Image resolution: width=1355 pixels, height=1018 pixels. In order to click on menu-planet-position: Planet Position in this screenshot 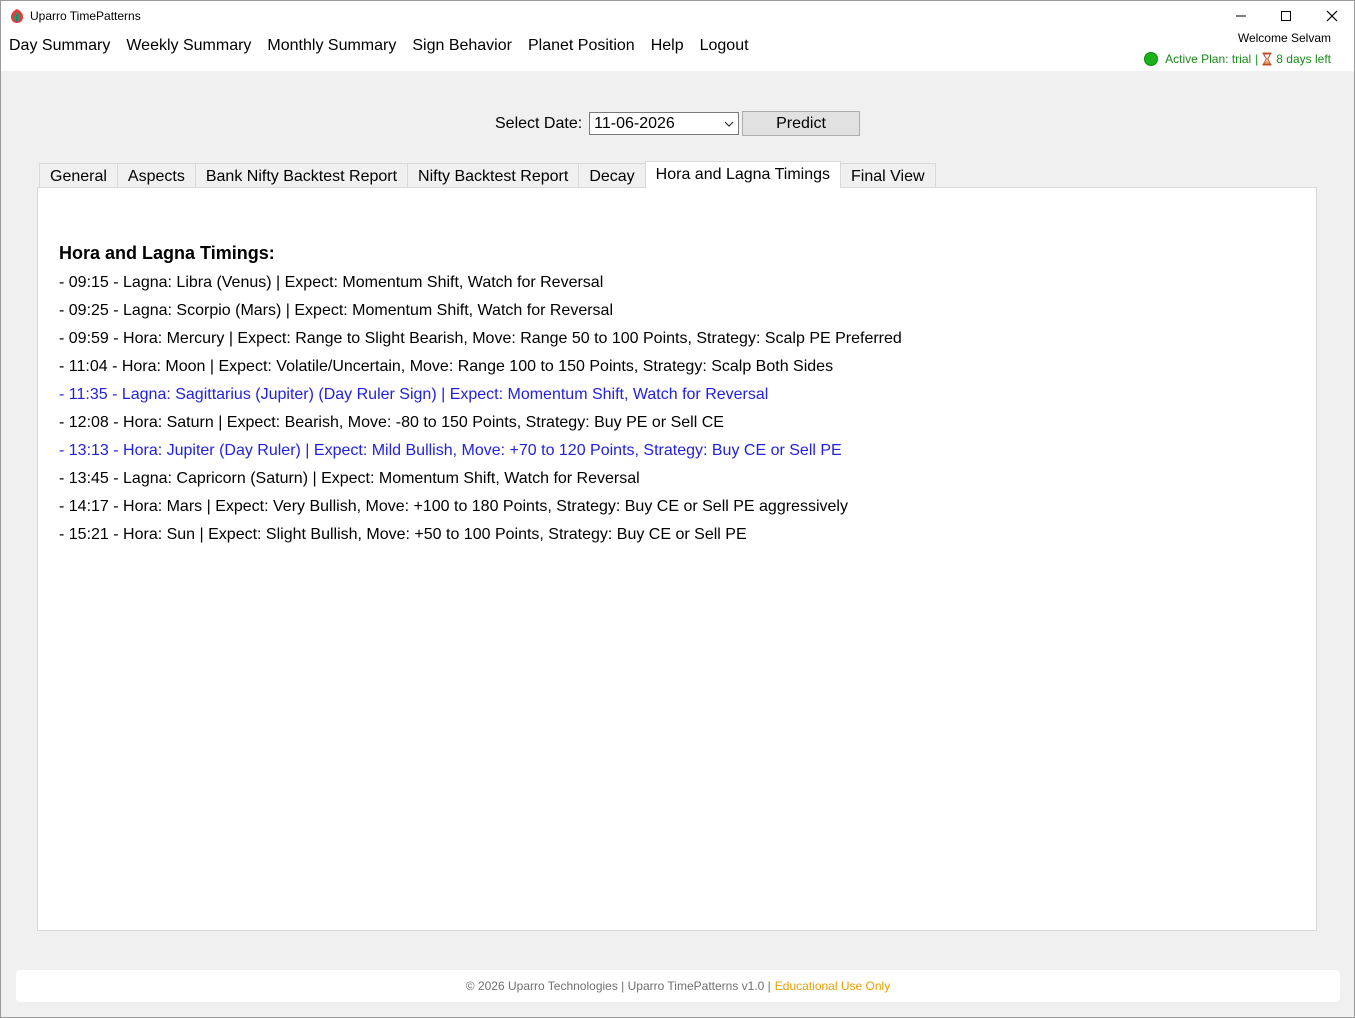, I will do `click(581, 46)`.